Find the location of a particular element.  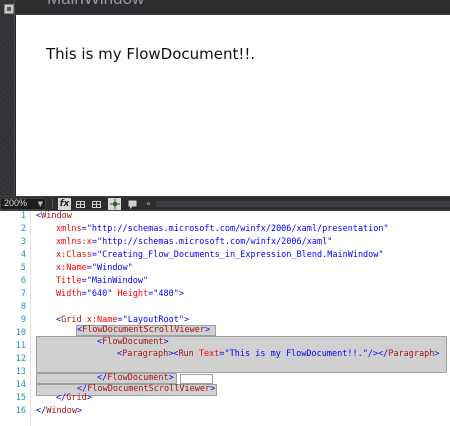

zoom-dropdown: 200% ▼ is located at coordinates (23, 204).